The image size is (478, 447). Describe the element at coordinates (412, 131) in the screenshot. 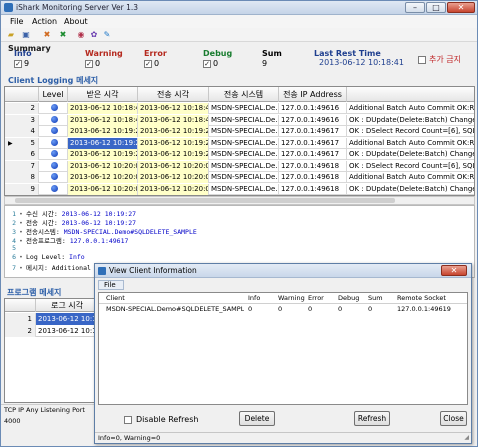

I see `log-message: OK : DSelect Record Count=[6], SQL siz` at that location.